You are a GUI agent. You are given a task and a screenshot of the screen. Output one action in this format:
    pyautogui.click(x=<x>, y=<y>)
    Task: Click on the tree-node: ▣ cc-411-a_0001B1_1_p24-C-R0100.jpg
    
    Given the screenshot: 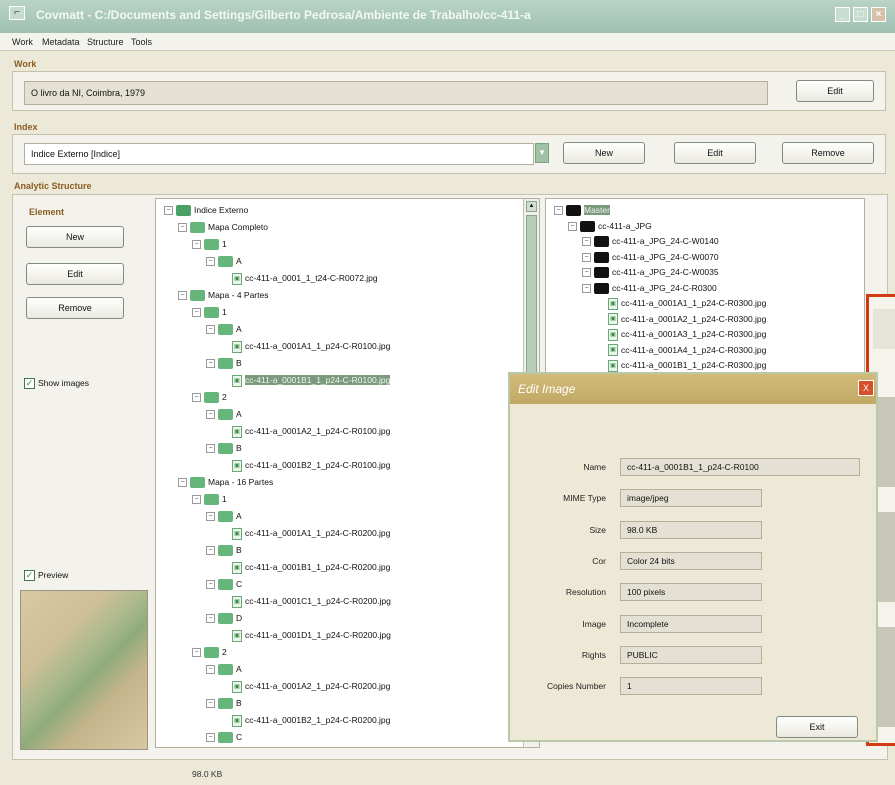 What is the action you would take?
    pyautogui.click(x=305, y=380)
    